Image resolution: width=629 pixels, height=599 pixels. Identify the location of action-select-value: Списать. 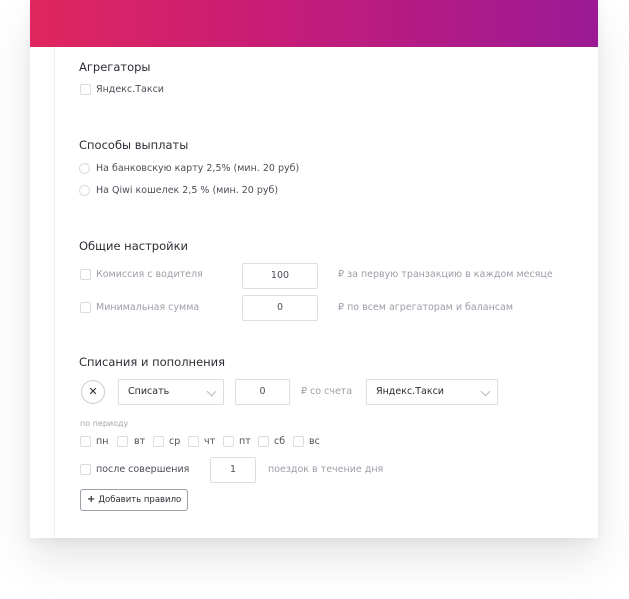
(149, 391).